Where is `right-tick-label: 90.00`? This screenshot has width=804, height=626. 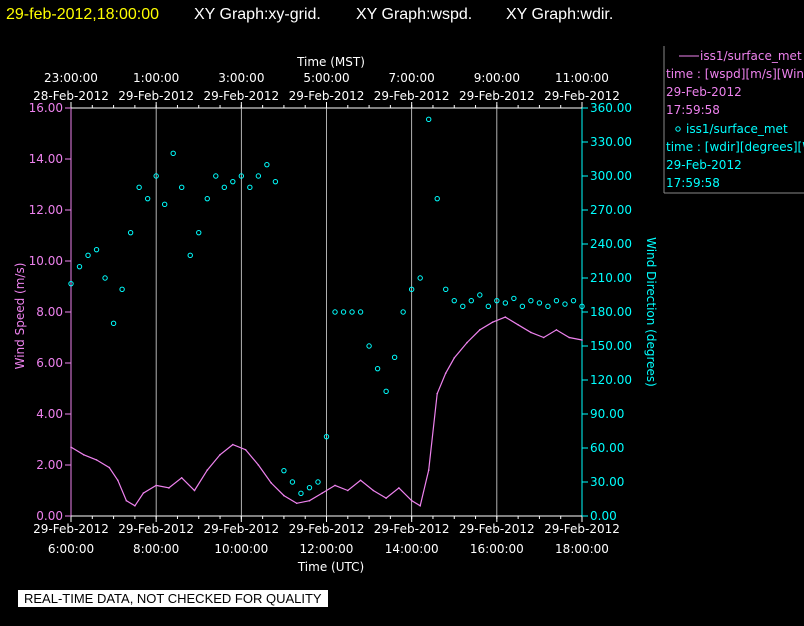
right-tick-label: 90.00 is located at coordinates (607, 414).